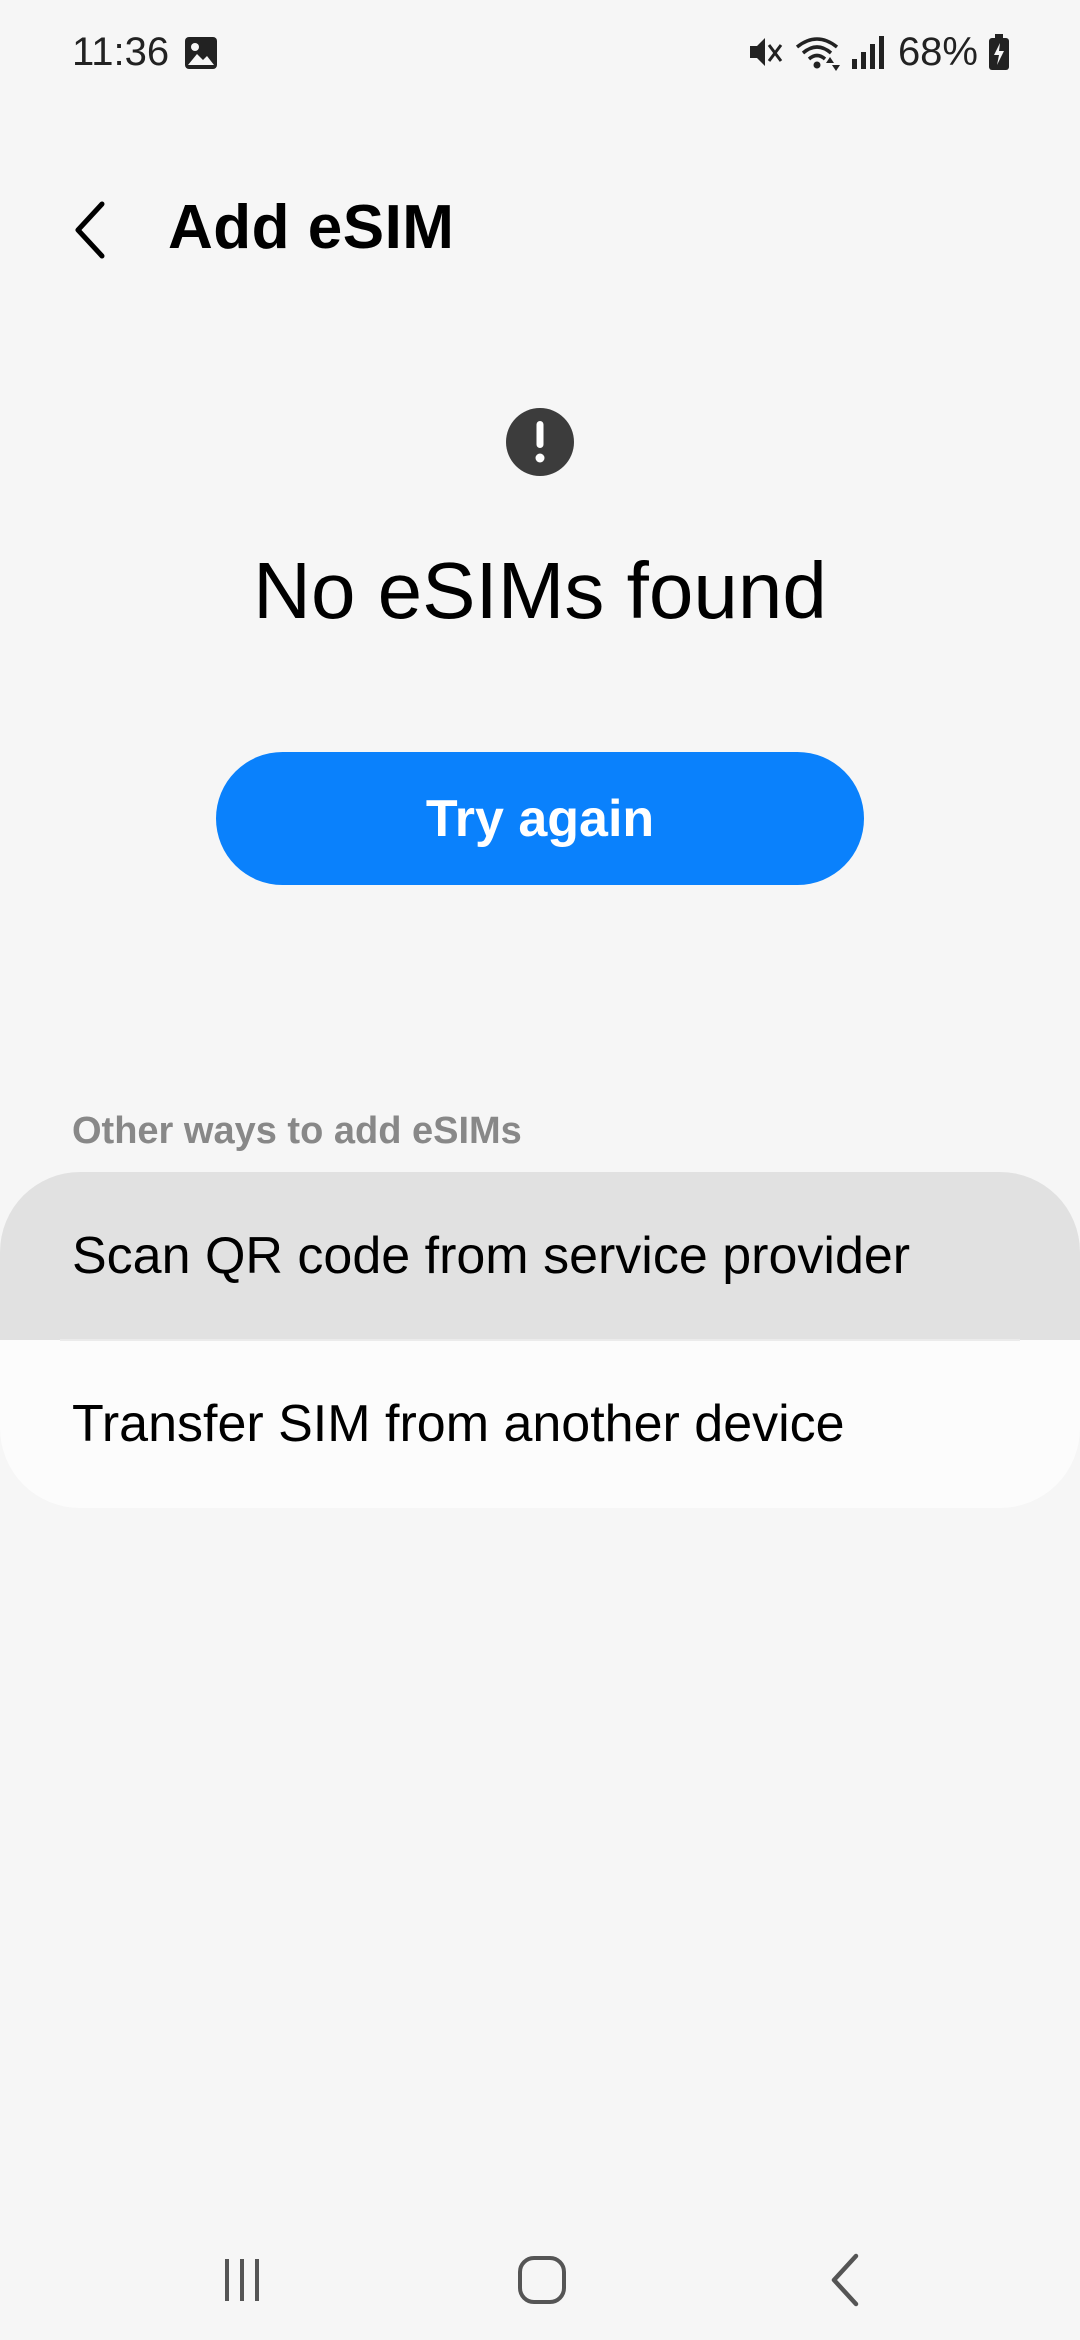  I want to click on option-label: Scan QR code from service provider, so click(491, 1256).